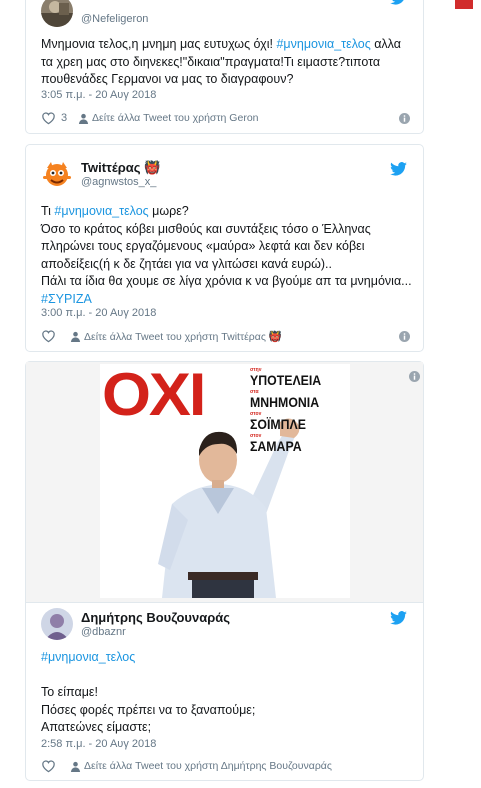 Image resolution: width=481 pixels, height=788 pixels. What do you see at coordinates (98, 313) in the screenshot?
I see `tweet-timestamp: 3:00 π.μ. - 20 Αυγ 2018` at bounding box center [98, 313].